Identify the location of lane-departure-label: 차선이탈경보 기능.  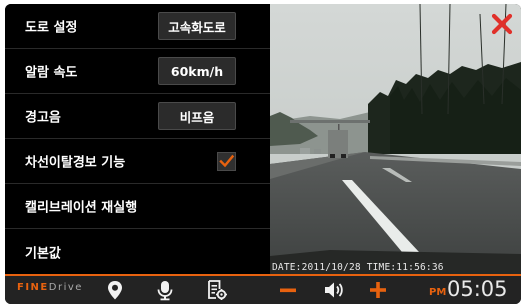
(75, 163).